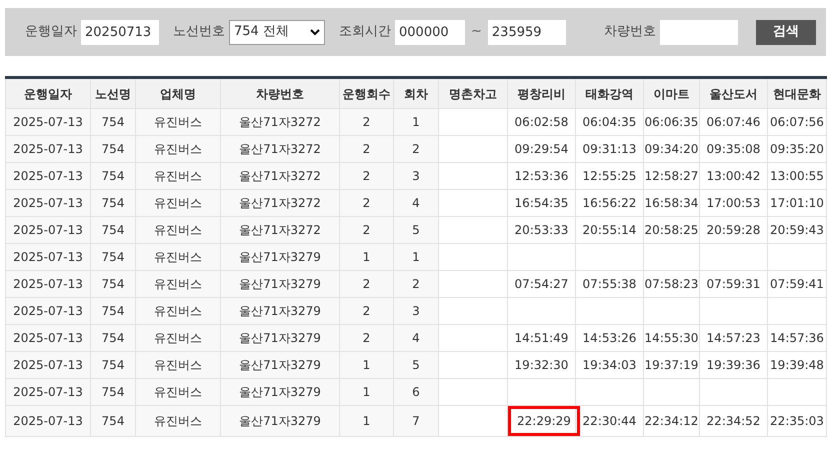  I want to click on table-cell: 14:57:36, so click(797, 338).